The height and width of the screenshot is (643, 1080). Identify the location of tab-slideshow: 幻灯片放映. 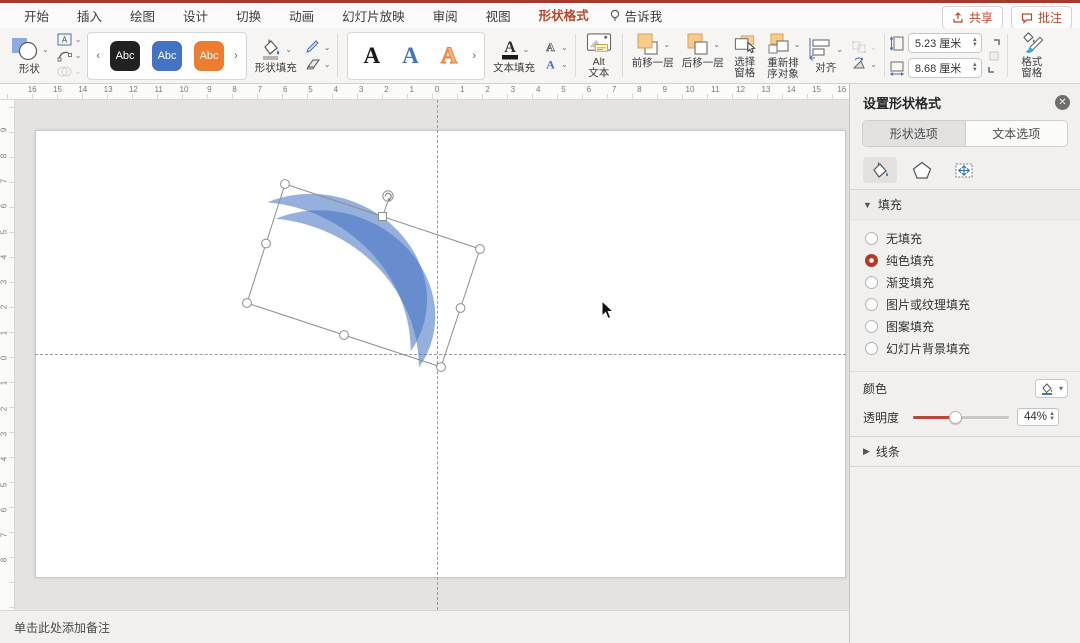
(373, 16).